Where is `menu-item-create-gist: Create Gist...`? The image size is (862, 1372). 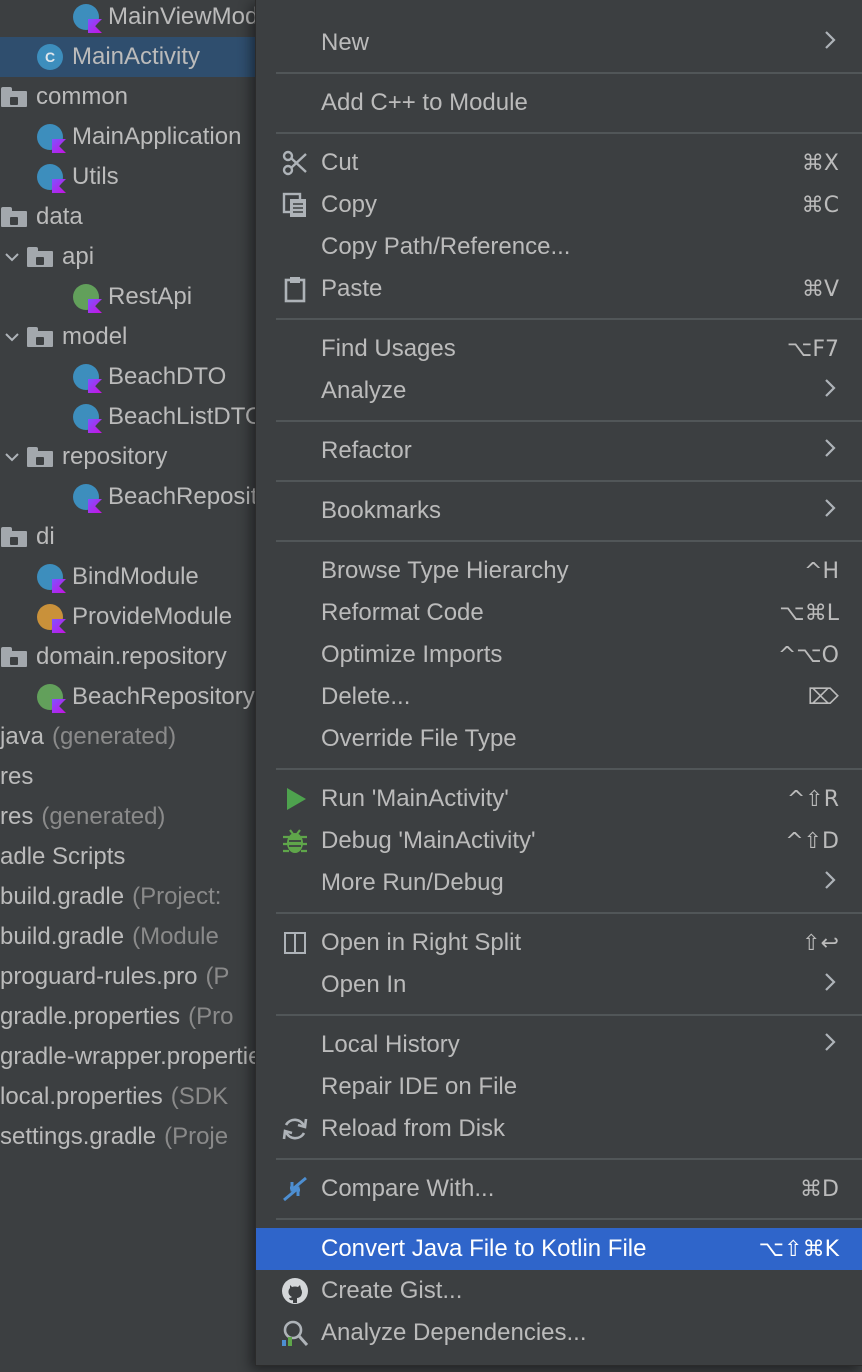
menu-item-create-gist: Create Gist... is located at coordinates (559, 1291).